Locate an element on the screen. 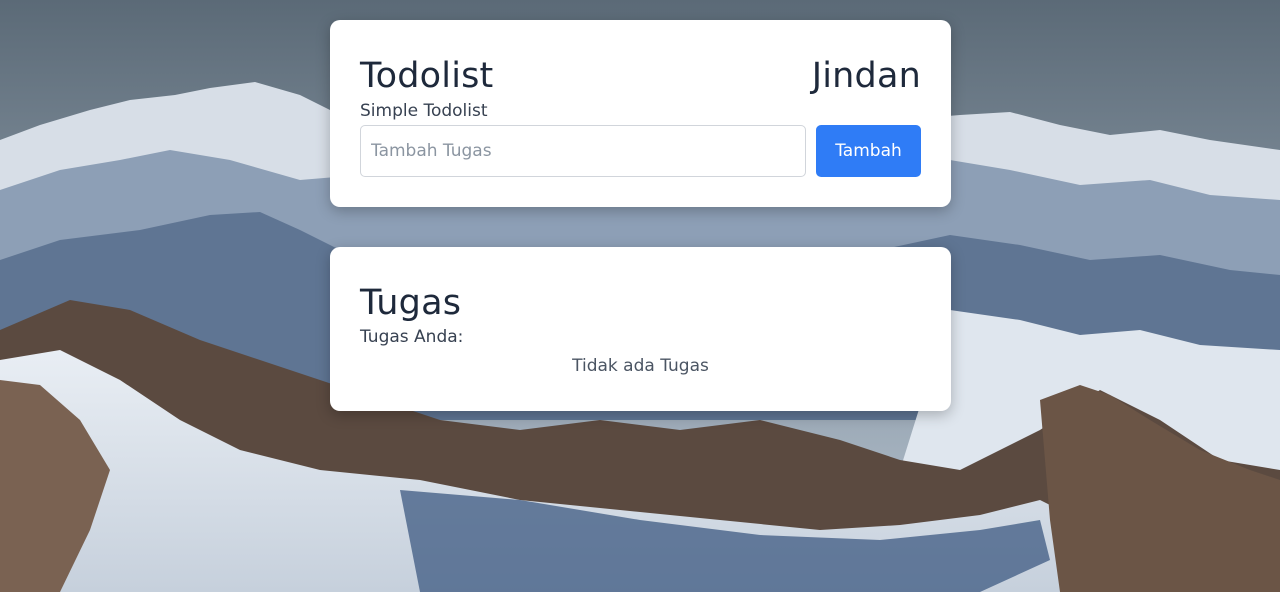 This screenshot has height=592, width=1280. empty-tasks-message: Tidak ada Tugas is located at coordinates (640, 366).